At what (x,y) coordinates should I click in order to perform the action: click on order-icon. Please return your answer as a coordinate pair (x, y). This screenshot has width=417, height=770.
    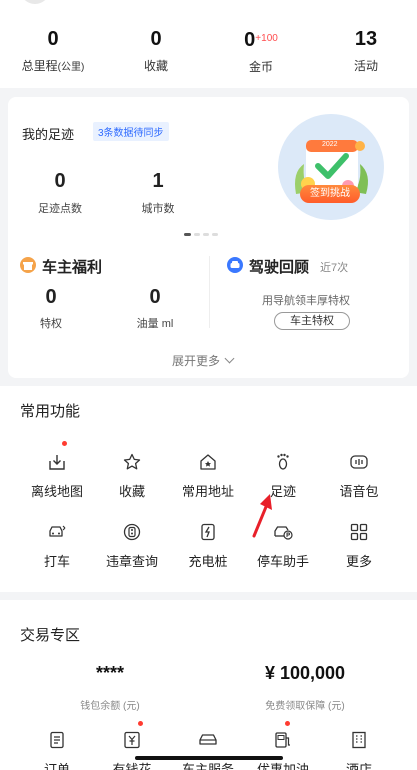
    Looking at the image, I should click on (57, 740).